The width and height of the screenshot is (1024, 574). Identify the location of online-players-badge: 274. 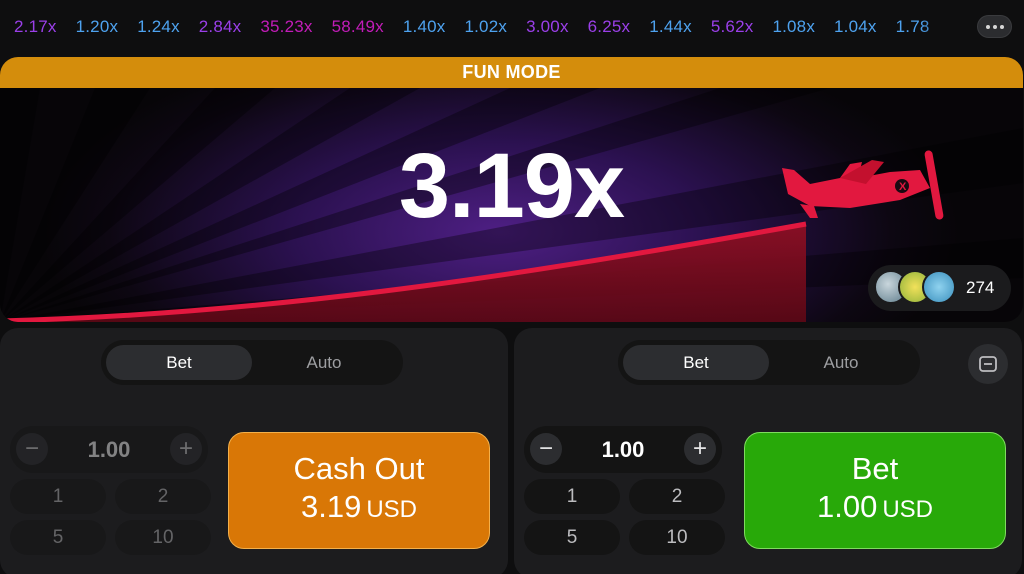
(939, 288).